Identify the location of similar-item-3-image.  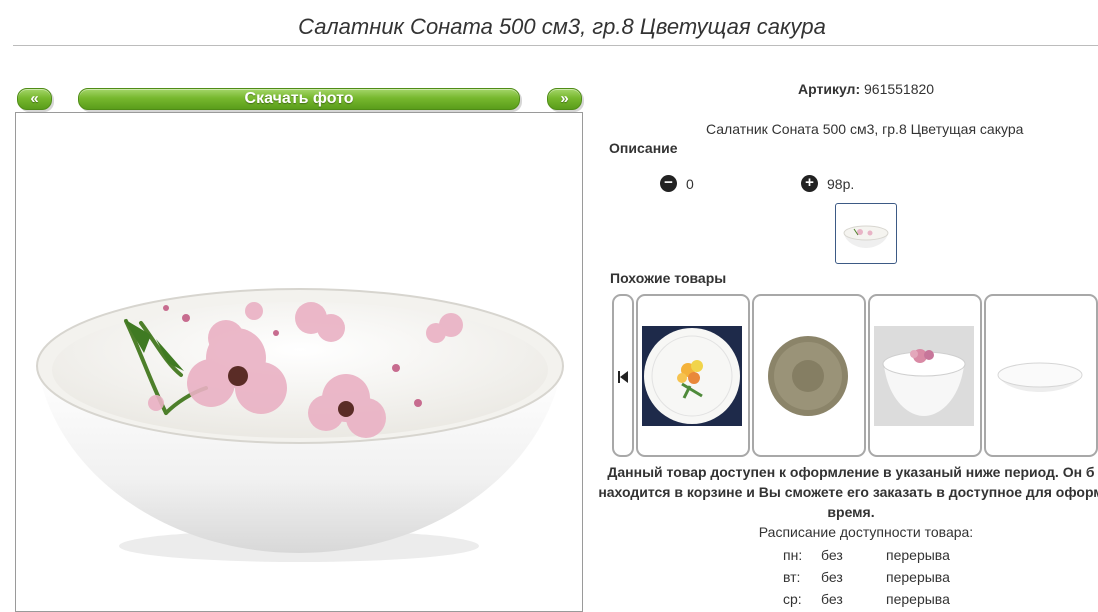
(924, 376).